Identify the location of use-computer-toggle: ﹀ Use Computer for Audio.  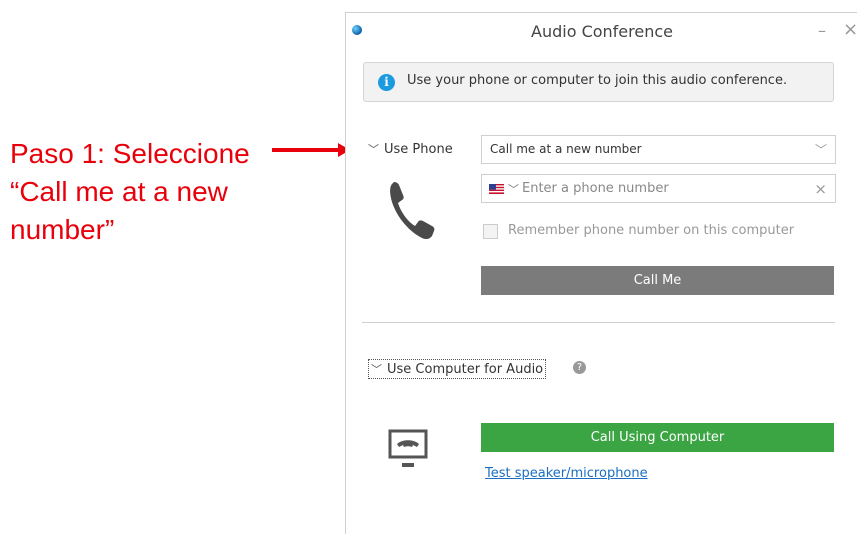
(457, 369).